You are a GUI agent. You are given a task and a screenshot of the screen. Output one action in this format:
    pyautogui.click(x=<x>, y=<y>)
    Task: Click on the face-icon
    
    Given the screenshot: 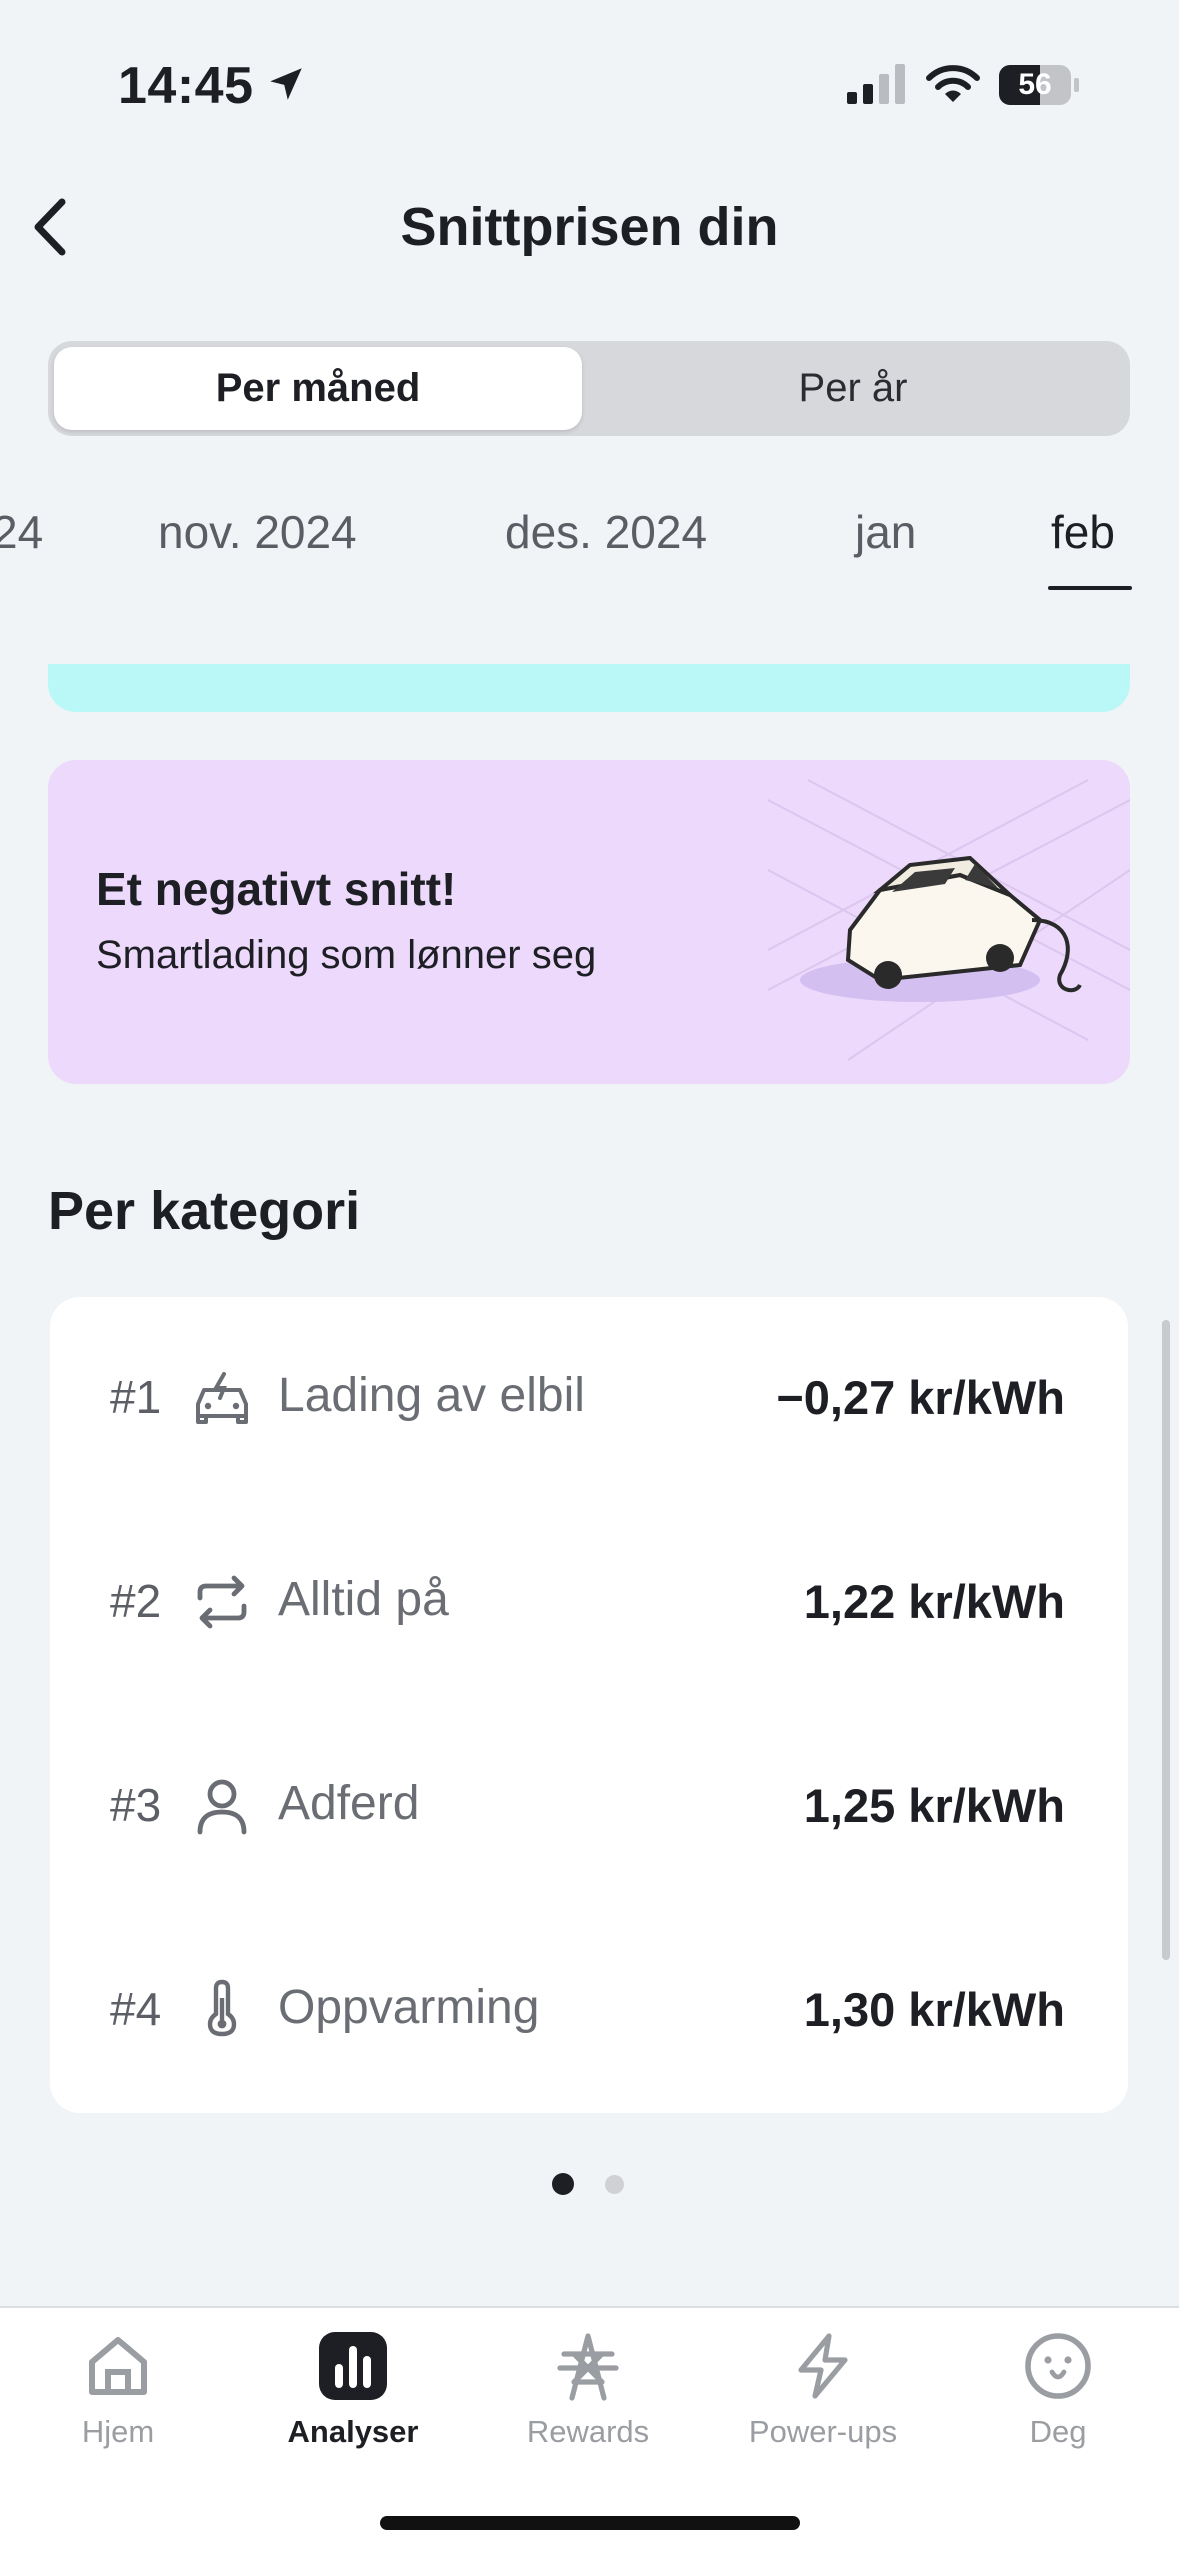 What is the action you would take?
    pyautogui.click(x=1058, y=2366)
    